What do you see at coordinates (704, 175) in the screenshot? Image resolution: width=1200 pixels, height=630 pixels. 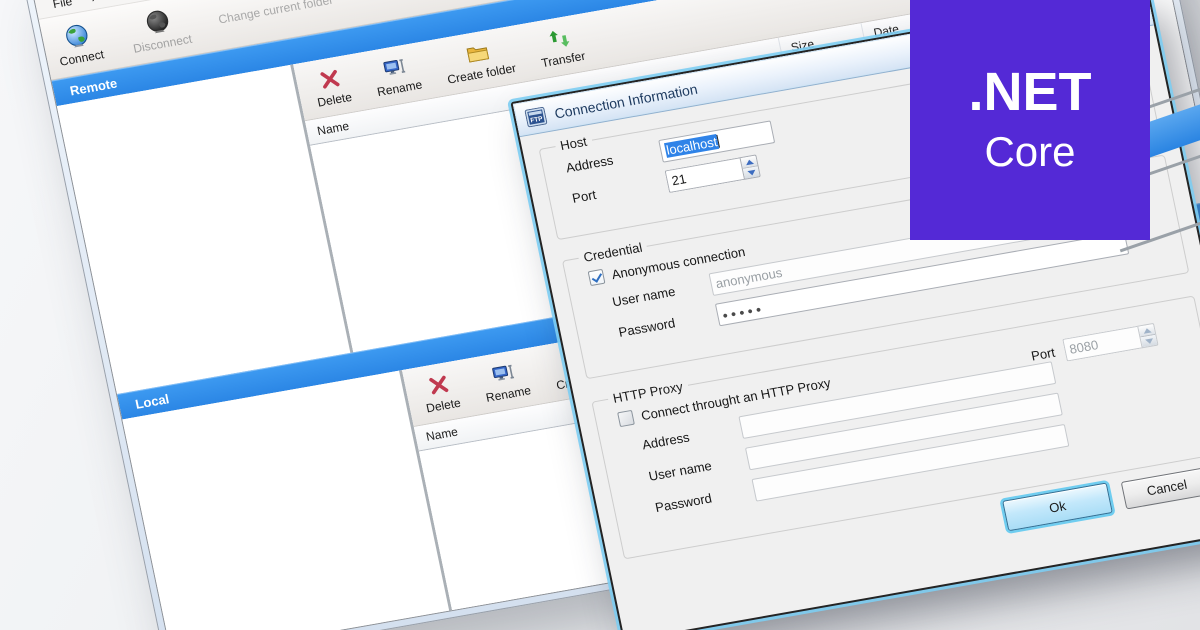 I see `port-value: 21` at bounding box center [704, 175].